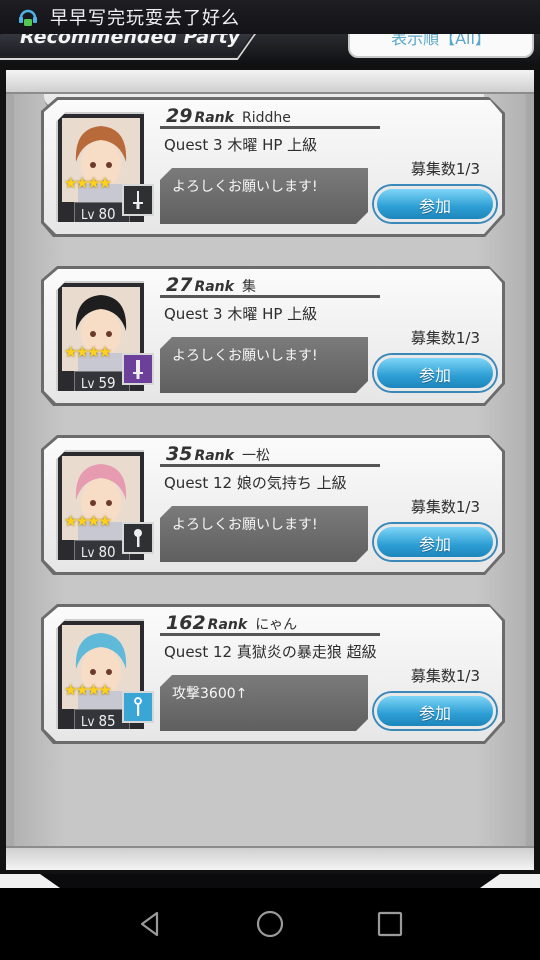  I want to click on rank-number: 27, so click(179, 285).